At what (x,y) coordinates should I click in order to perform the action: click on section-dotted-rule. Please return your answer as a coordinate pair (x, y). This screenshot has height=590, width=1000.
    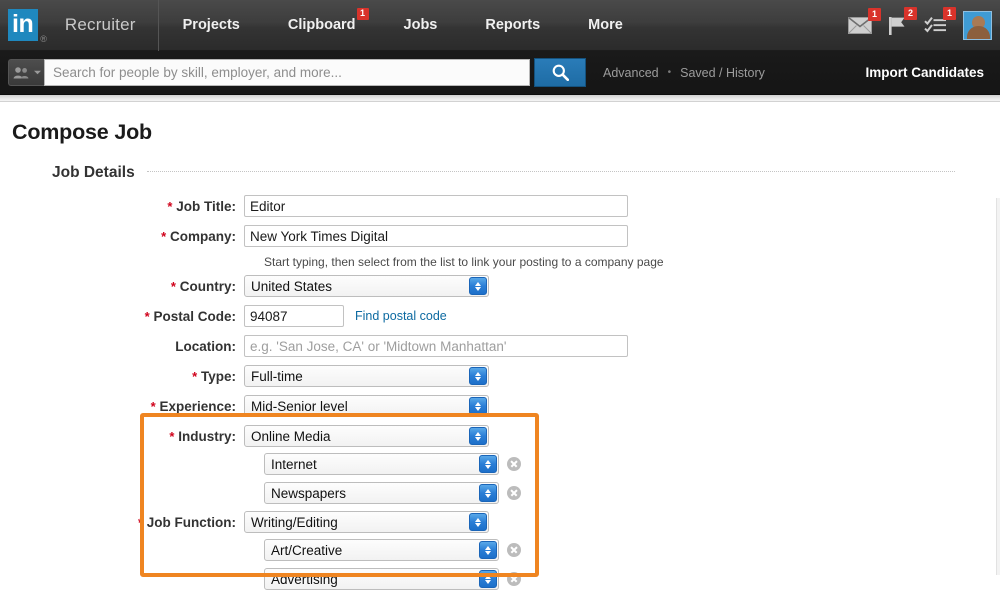
    Looking at the image, I should click on (550, 171).